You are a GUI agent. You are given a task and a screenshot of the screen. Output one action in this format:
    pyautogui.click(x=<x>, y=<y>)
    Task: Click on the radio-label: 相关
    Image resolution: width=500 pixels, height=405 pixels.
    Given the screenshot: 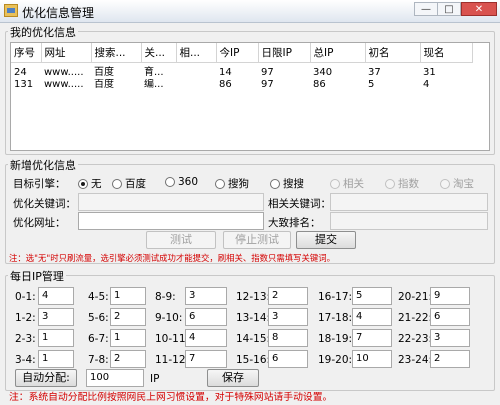 What is the action you would take?
    pyautogui.click(x=353, y=184)
    